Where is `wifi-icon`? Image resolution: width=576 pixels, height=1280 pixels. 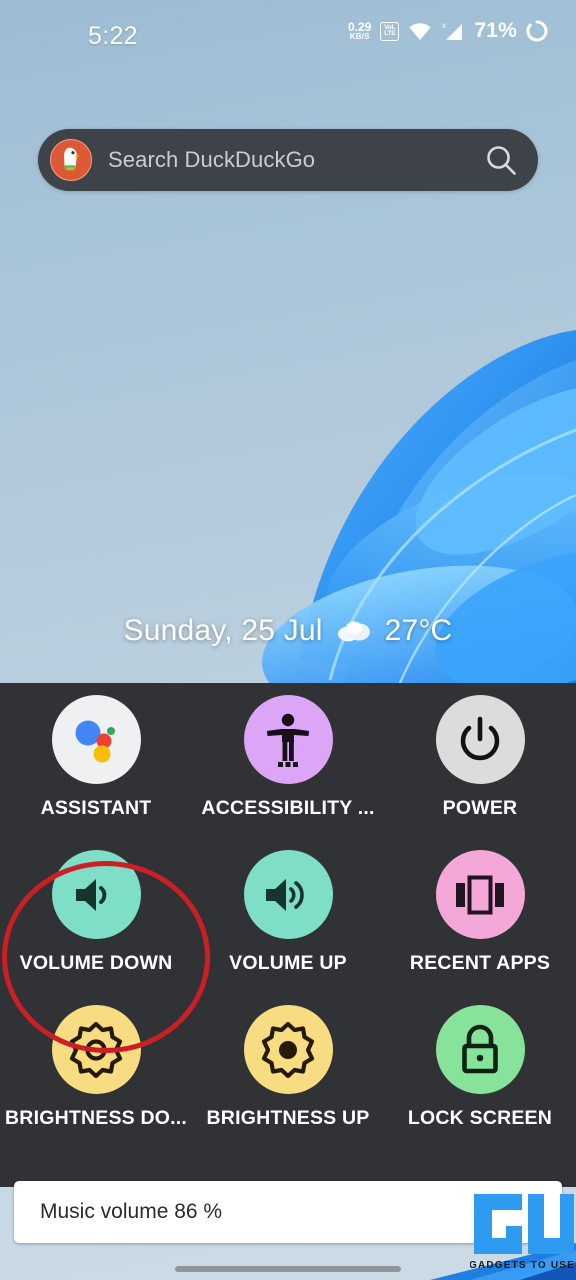 wifi-icon is located at coordinates (420, 31).